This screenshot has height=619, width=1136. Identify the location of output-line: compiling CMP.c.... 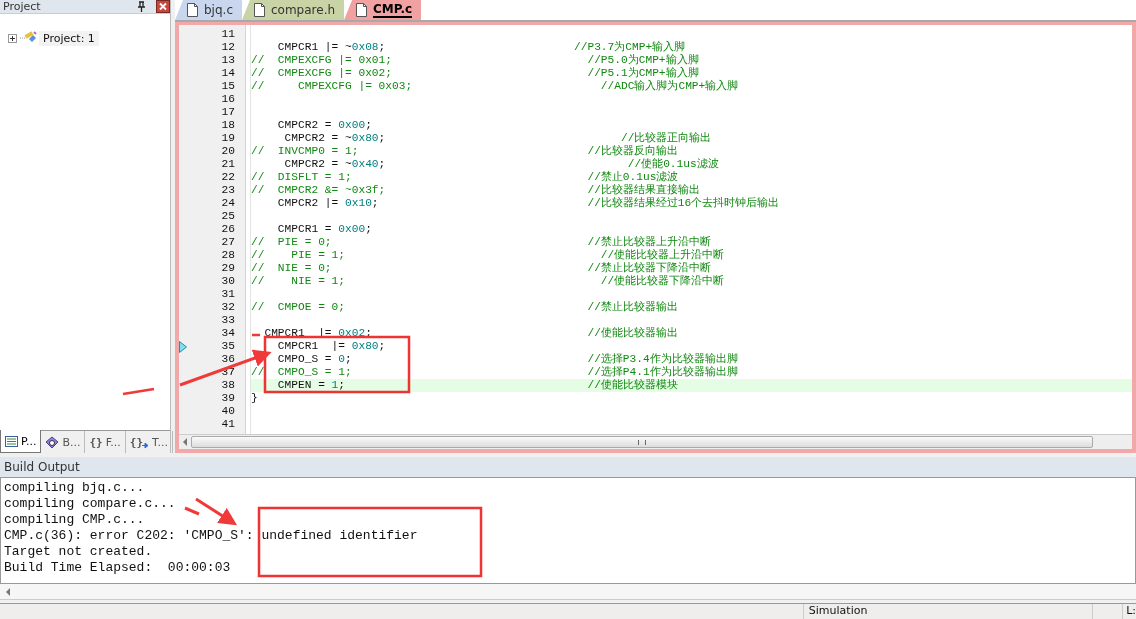
(74, 520).